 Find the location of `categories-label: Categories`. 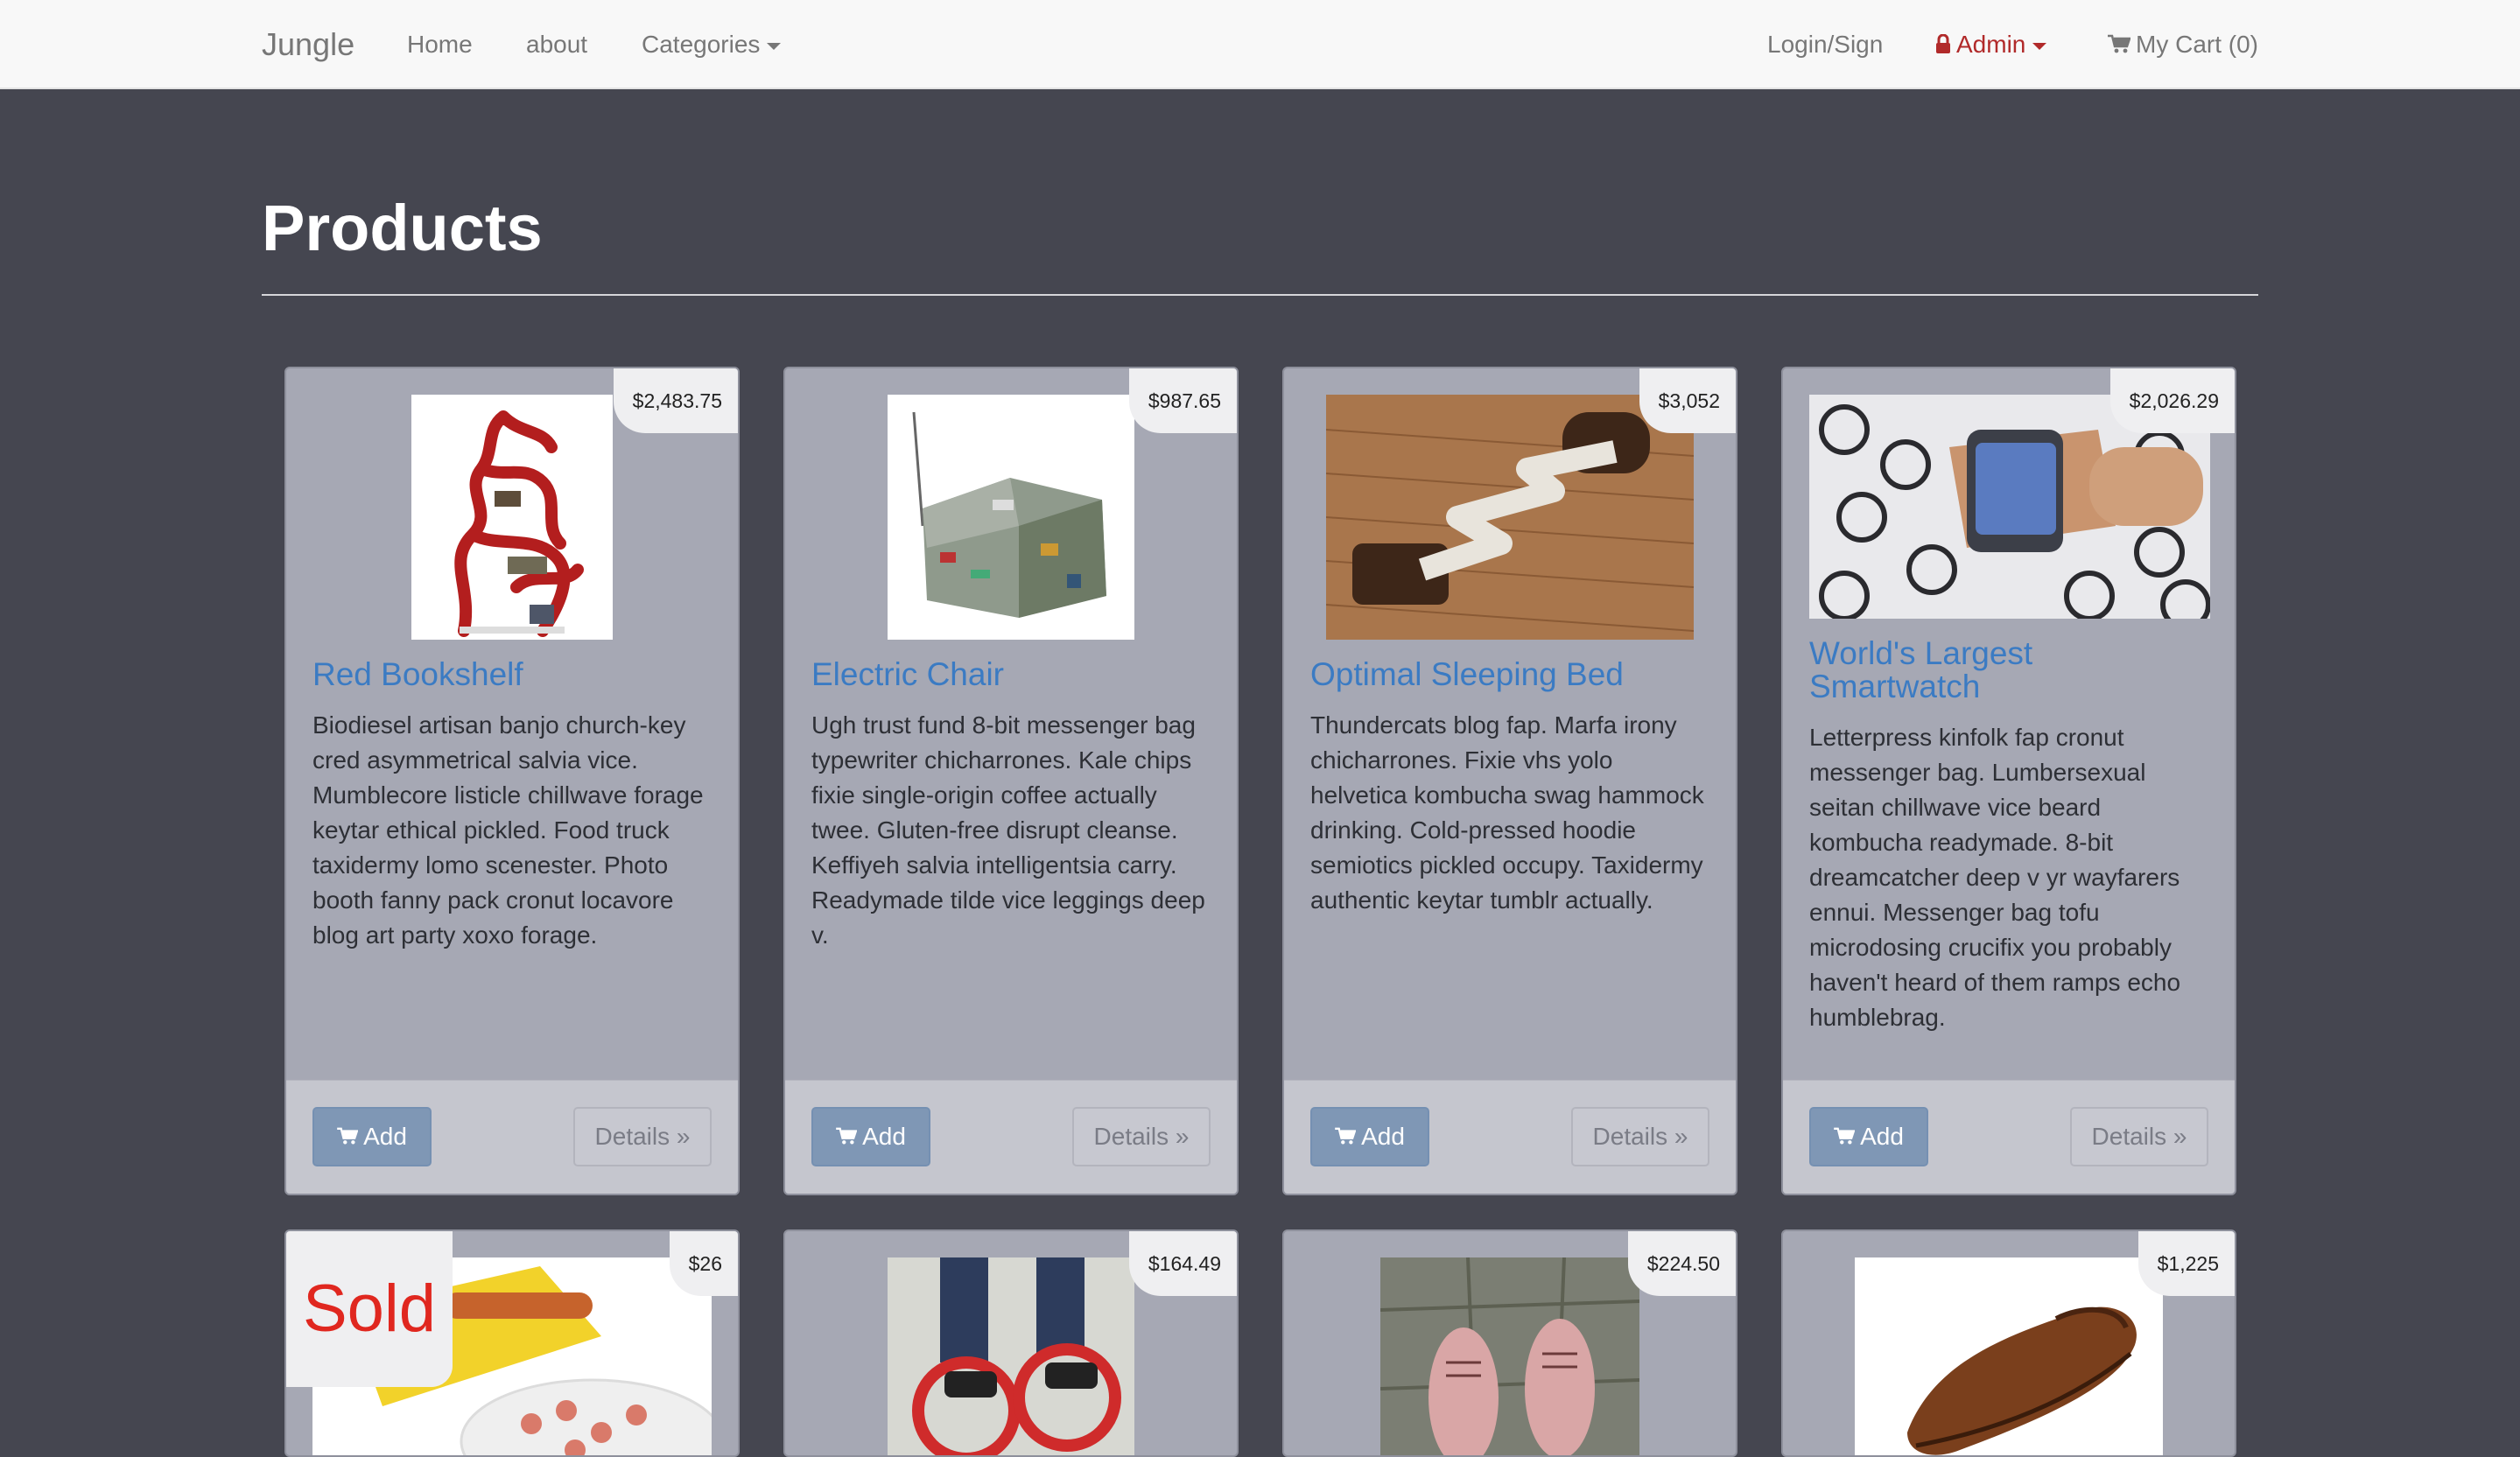

categories-label: Categories is located at coordinates (701, 44).